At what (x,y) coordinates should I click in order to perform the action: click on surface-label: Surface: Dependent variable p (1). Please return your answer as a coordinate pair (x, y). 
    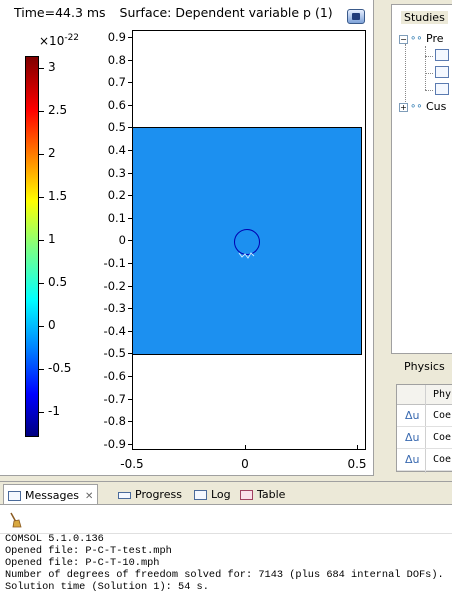
    Looking at the image, I should click on (226, 12).